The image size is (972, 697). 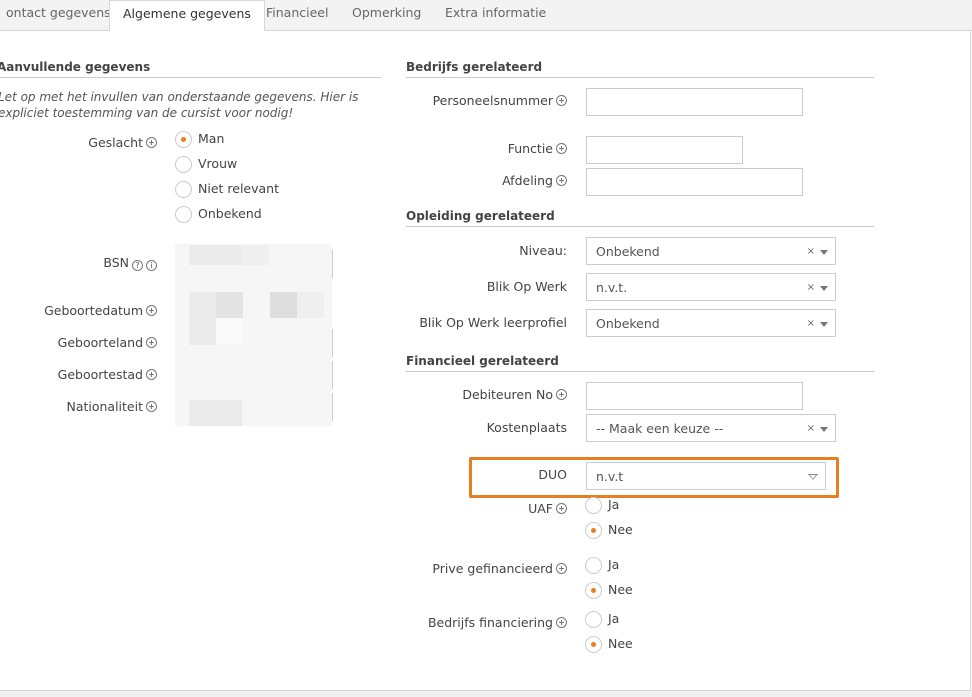 I want to click on uaf-label: UAF, so click(x=483, y=508).